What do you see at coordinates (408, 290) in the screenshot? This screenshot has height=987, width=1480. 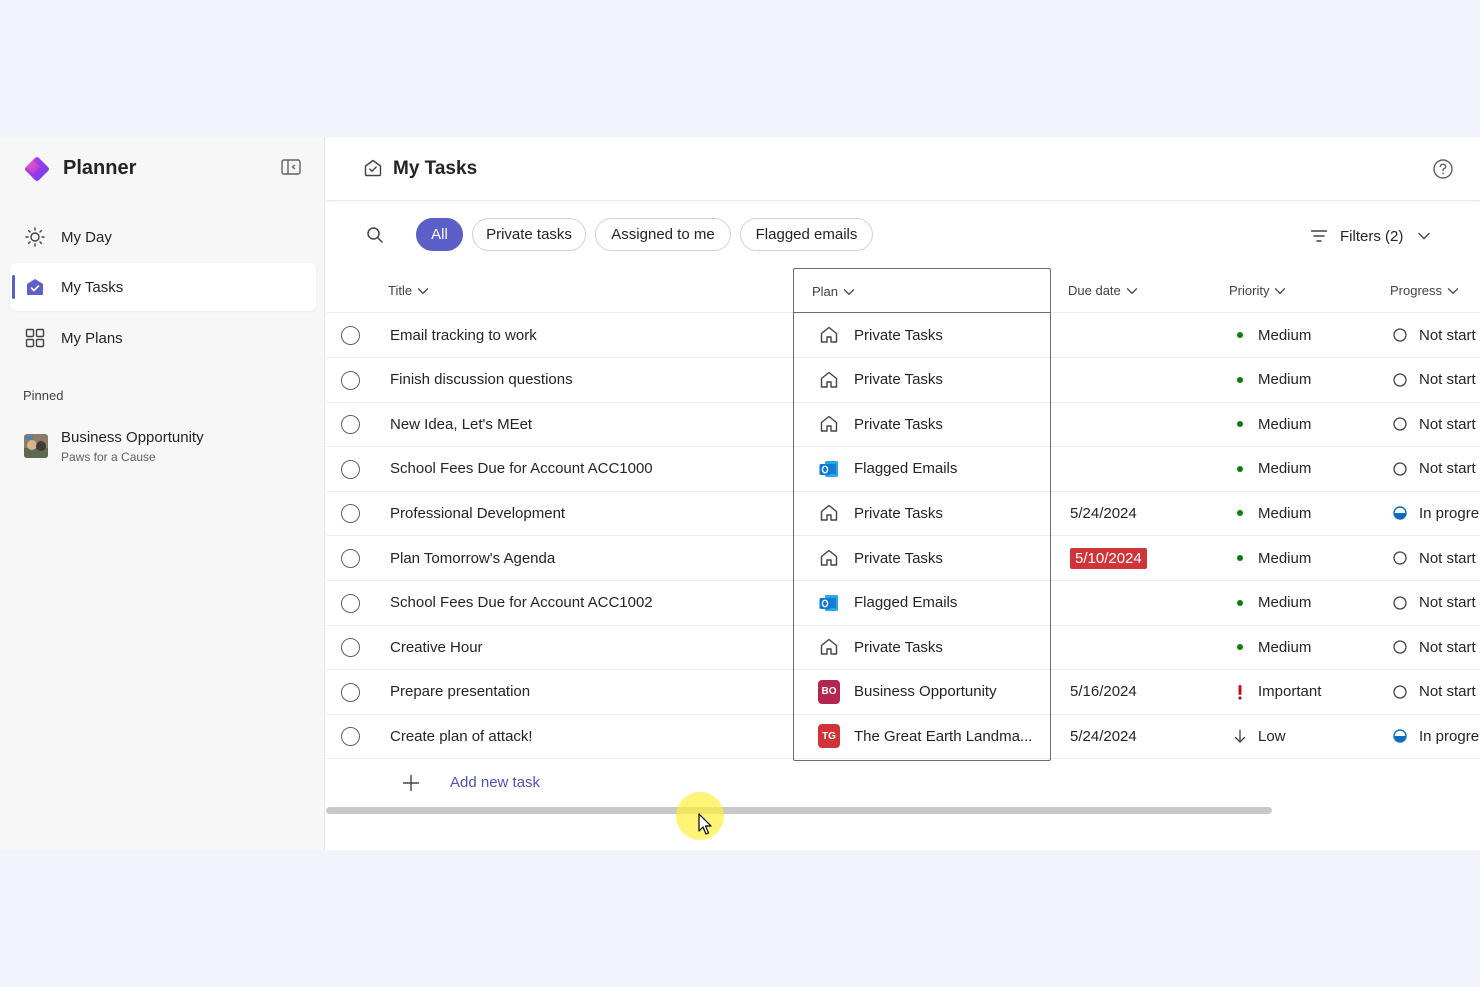 I see `column-header-title: Title` at bounding box center [408, 290].